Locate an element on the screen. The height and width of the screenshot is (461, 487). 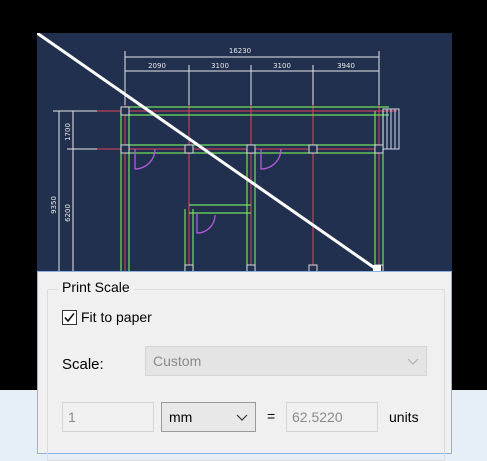
scale-label: Scale: is located at coordinates (83, 364).